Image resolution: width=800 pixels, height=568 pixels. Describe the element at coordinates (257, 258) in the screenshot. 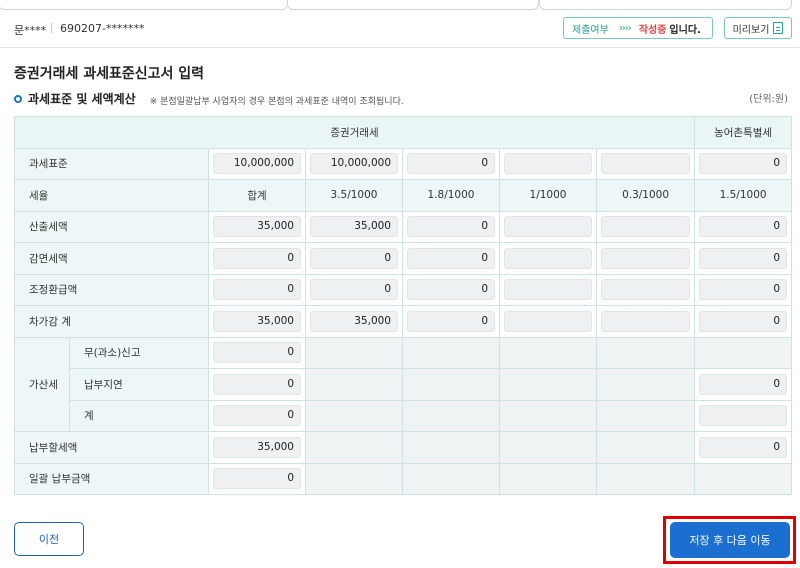

I see `reduced-tax-total: 0` at that location.